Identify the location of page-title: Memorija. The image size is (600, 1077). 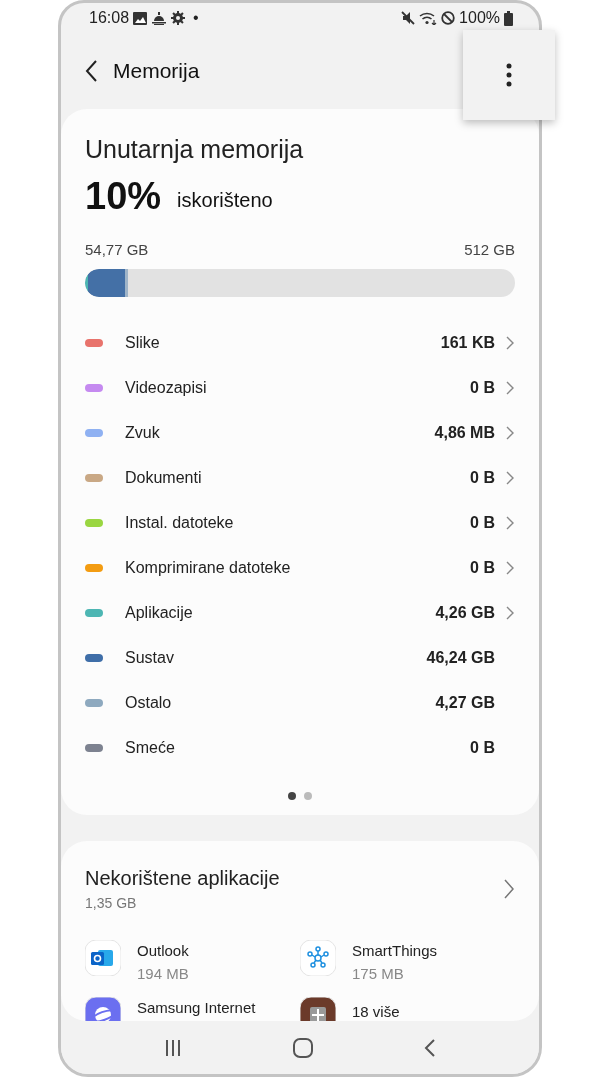
(156, 71).